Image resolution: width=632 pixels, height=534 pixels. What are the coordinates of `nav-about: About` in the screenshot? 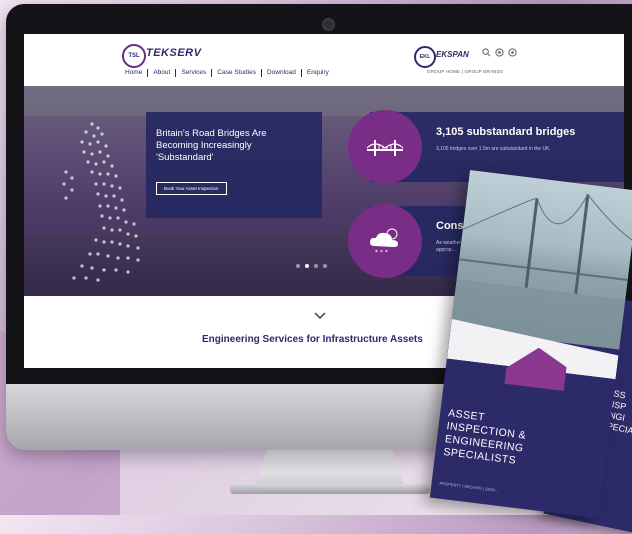 It's located at (162, 73).